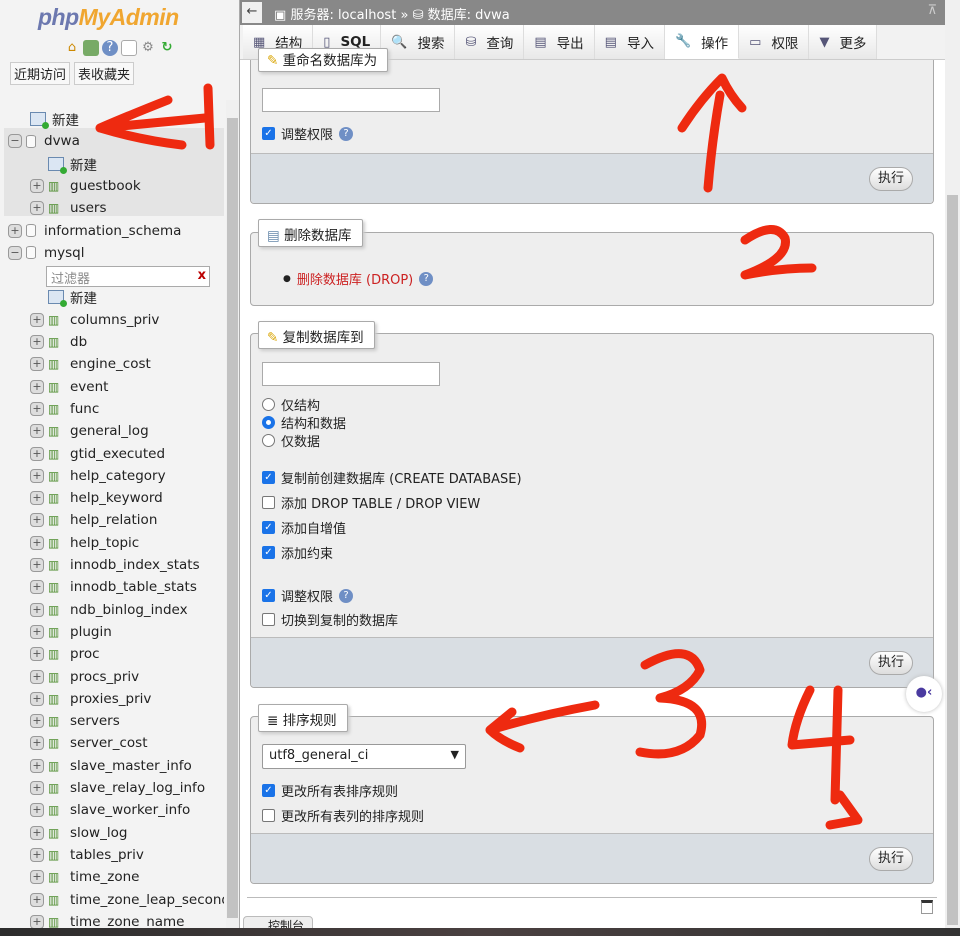 This screenshot has width=960, height=936. Describe the element at coordinates (127, 900) in the screenshot. I see `tree-table: + ▥ time_zone_leap_second` at that location.